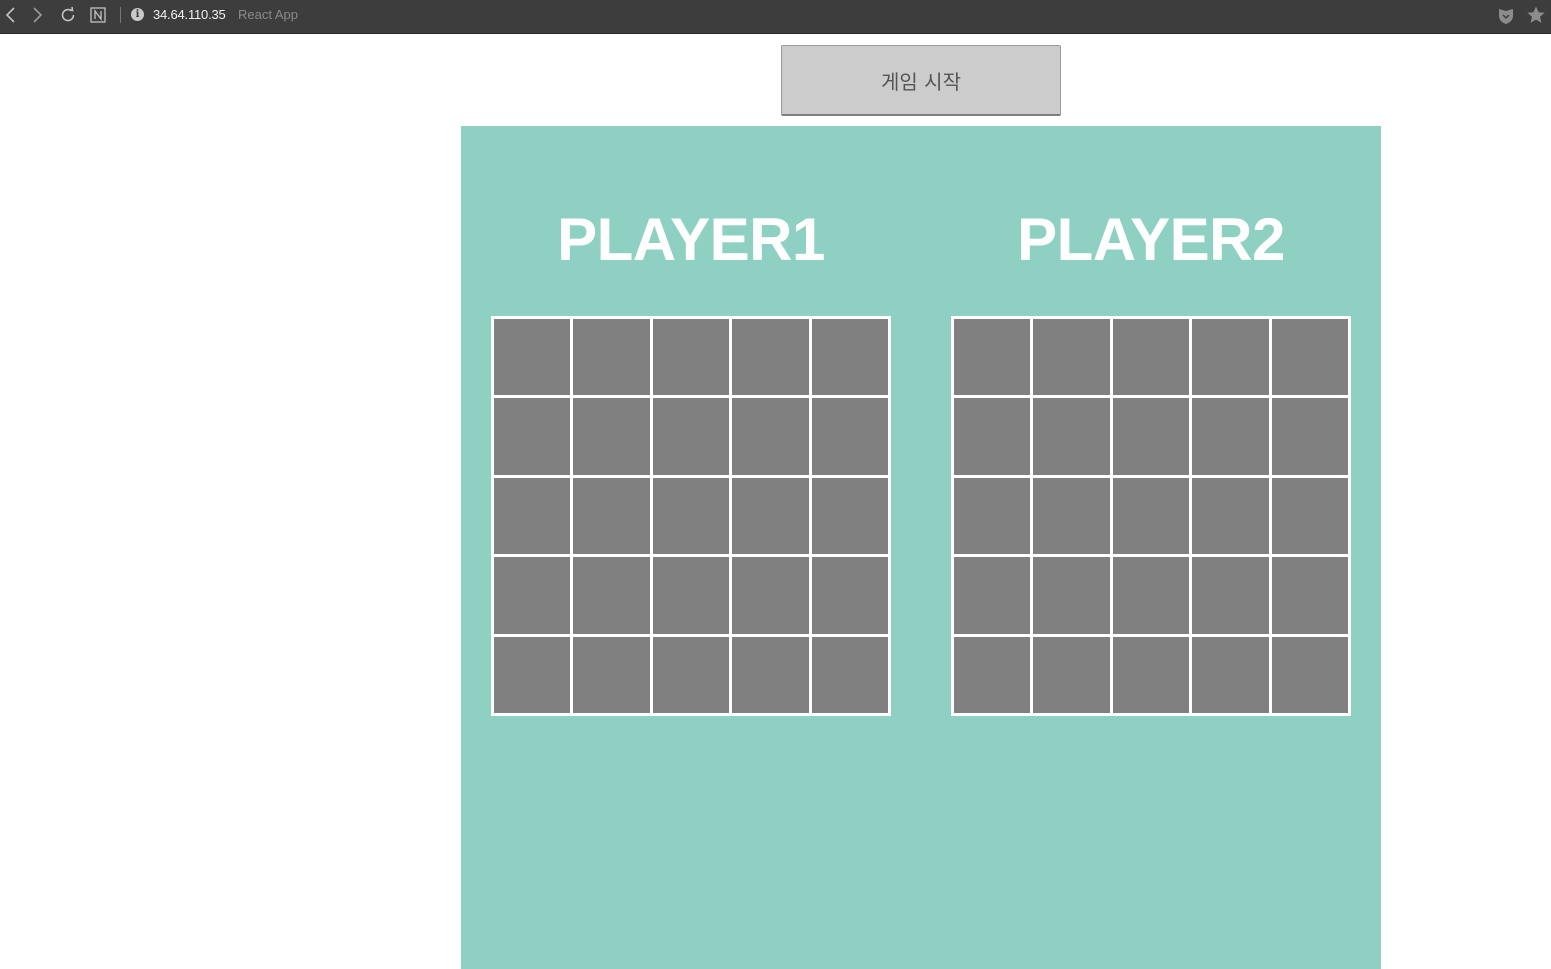  What do you see at coordinates (10, 15) in the screenshot?
I see `back-arrow-icon` at bounding box center [10, 15].